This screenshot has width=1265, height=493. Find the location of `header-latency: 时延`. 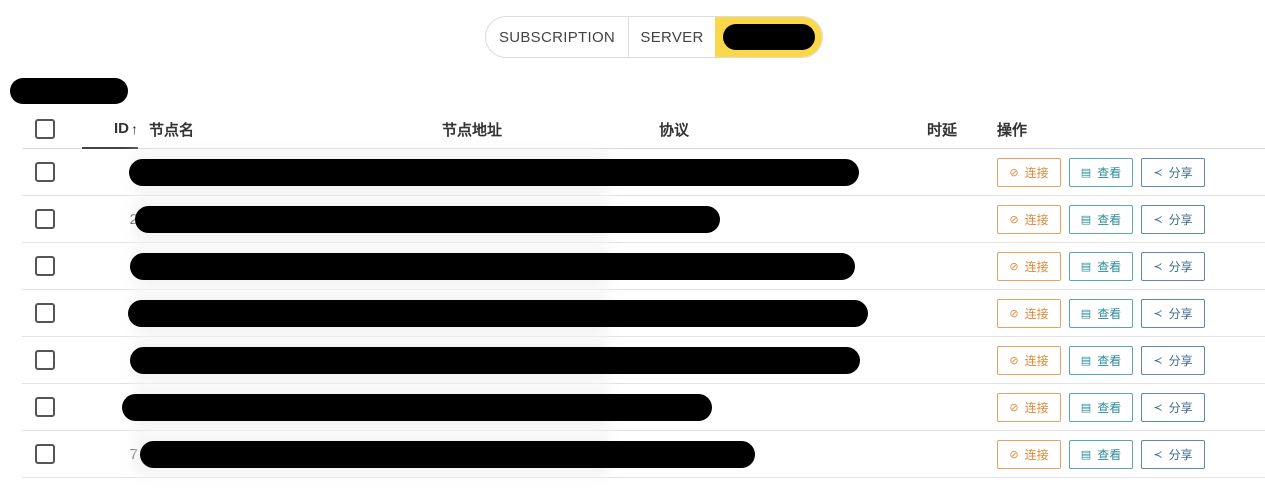

header-latency: 时延 is located at coordinates (942, 130).